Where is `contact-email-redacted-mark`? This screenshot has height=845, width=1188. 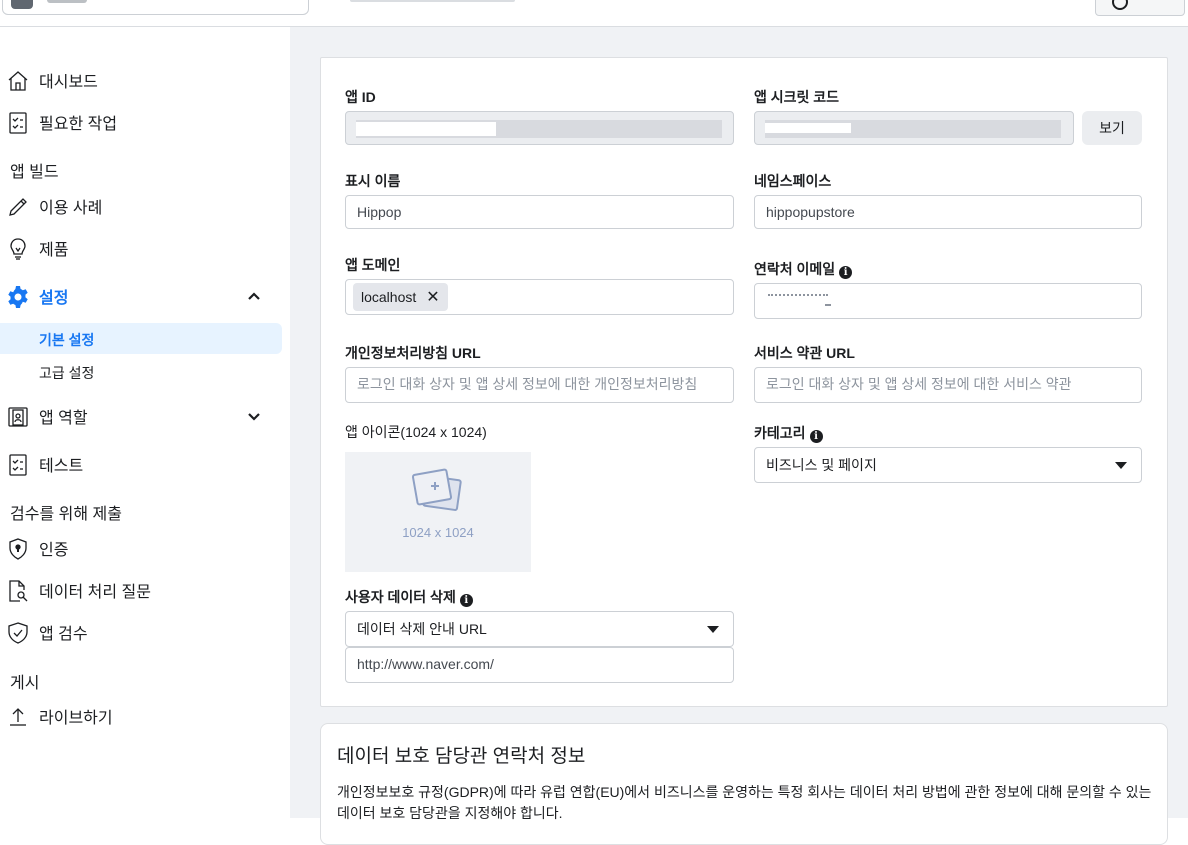 contact-email-redacted-mark is located at coordinates (828, 305).